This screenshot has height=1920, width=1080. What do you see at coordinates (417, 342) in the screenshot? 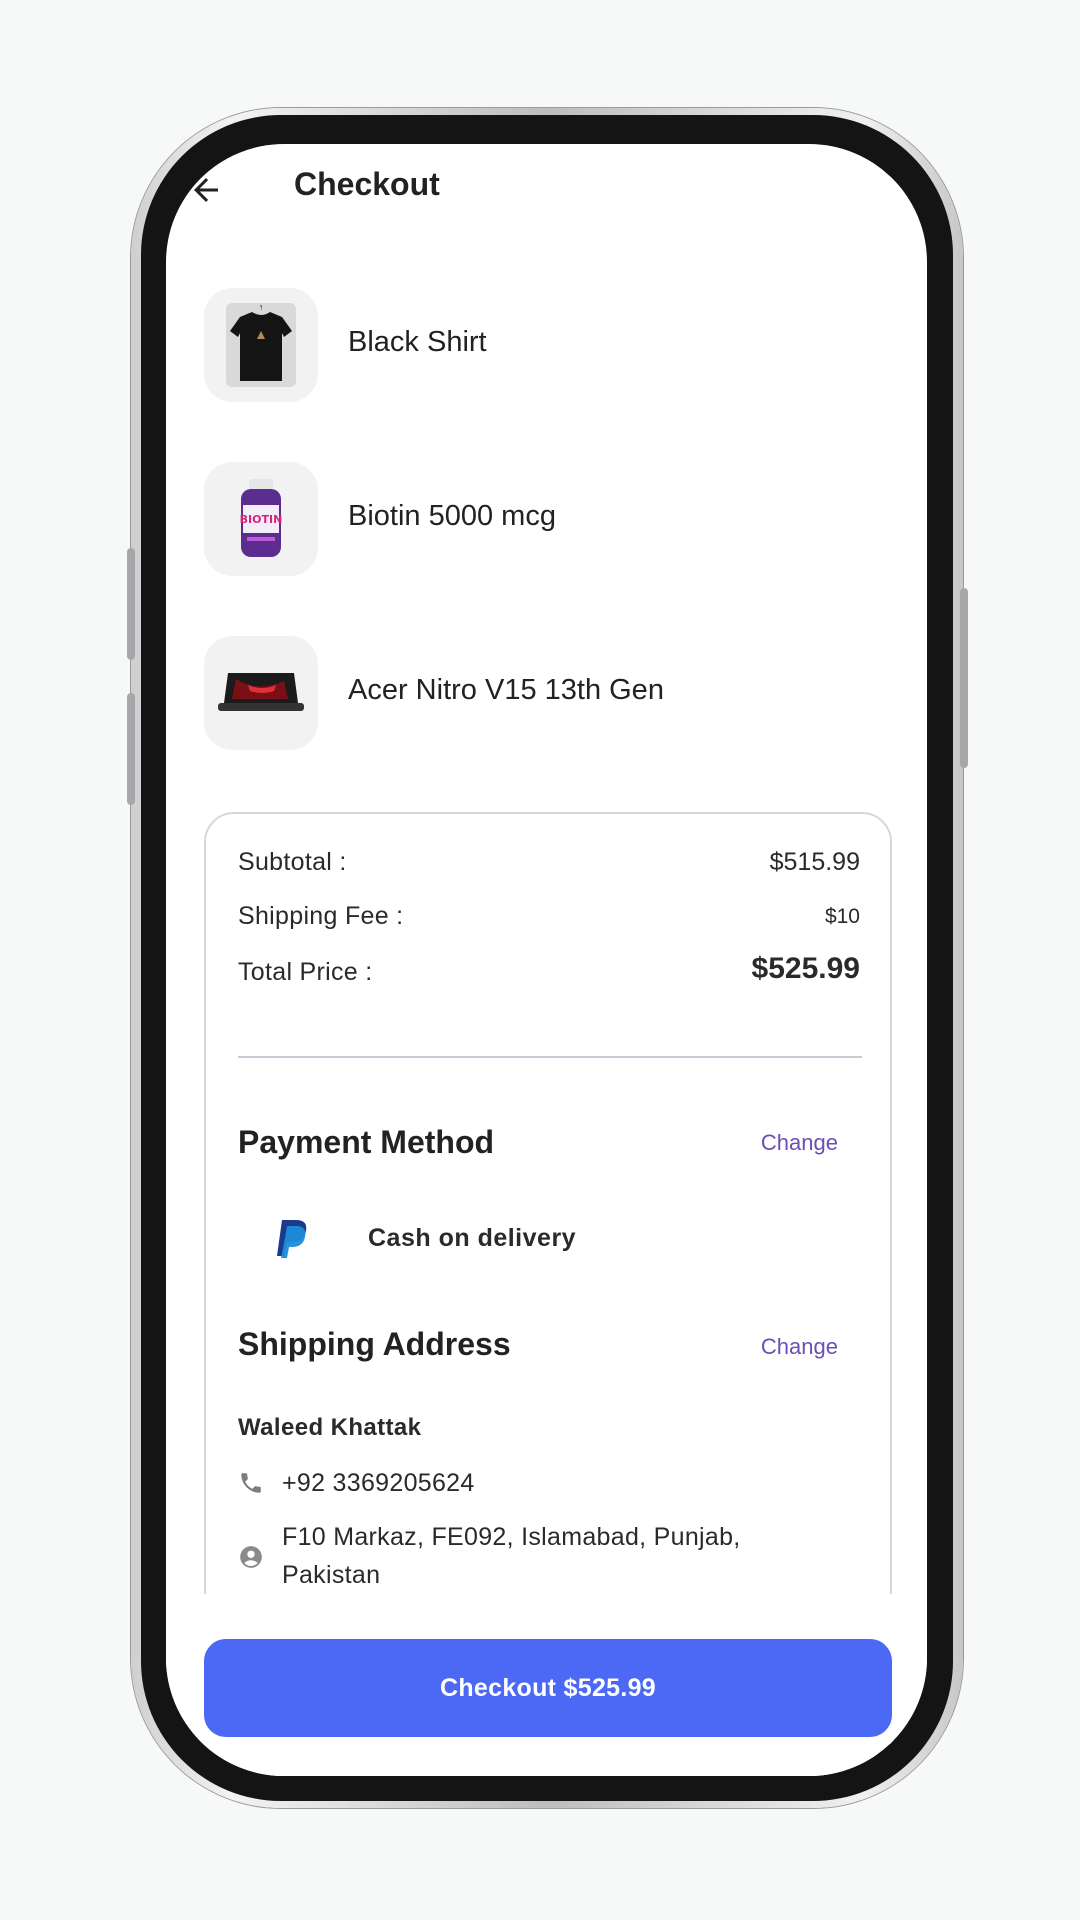
I see `product-name: Black Shirt` at bounding box center [417, 342].